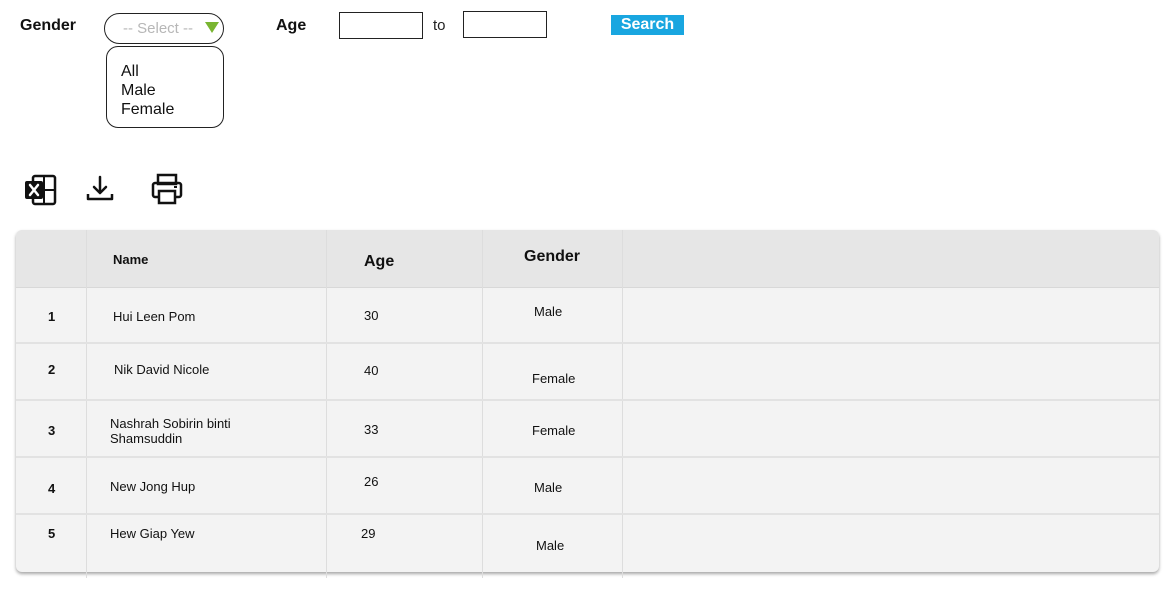  I want to click on row-name: Hew Giap Yew, so click(152, 533).